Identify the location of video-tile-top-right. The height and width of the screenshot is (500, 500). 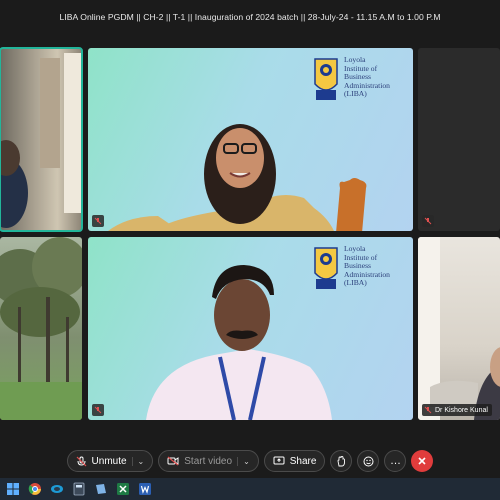
(459, 139).